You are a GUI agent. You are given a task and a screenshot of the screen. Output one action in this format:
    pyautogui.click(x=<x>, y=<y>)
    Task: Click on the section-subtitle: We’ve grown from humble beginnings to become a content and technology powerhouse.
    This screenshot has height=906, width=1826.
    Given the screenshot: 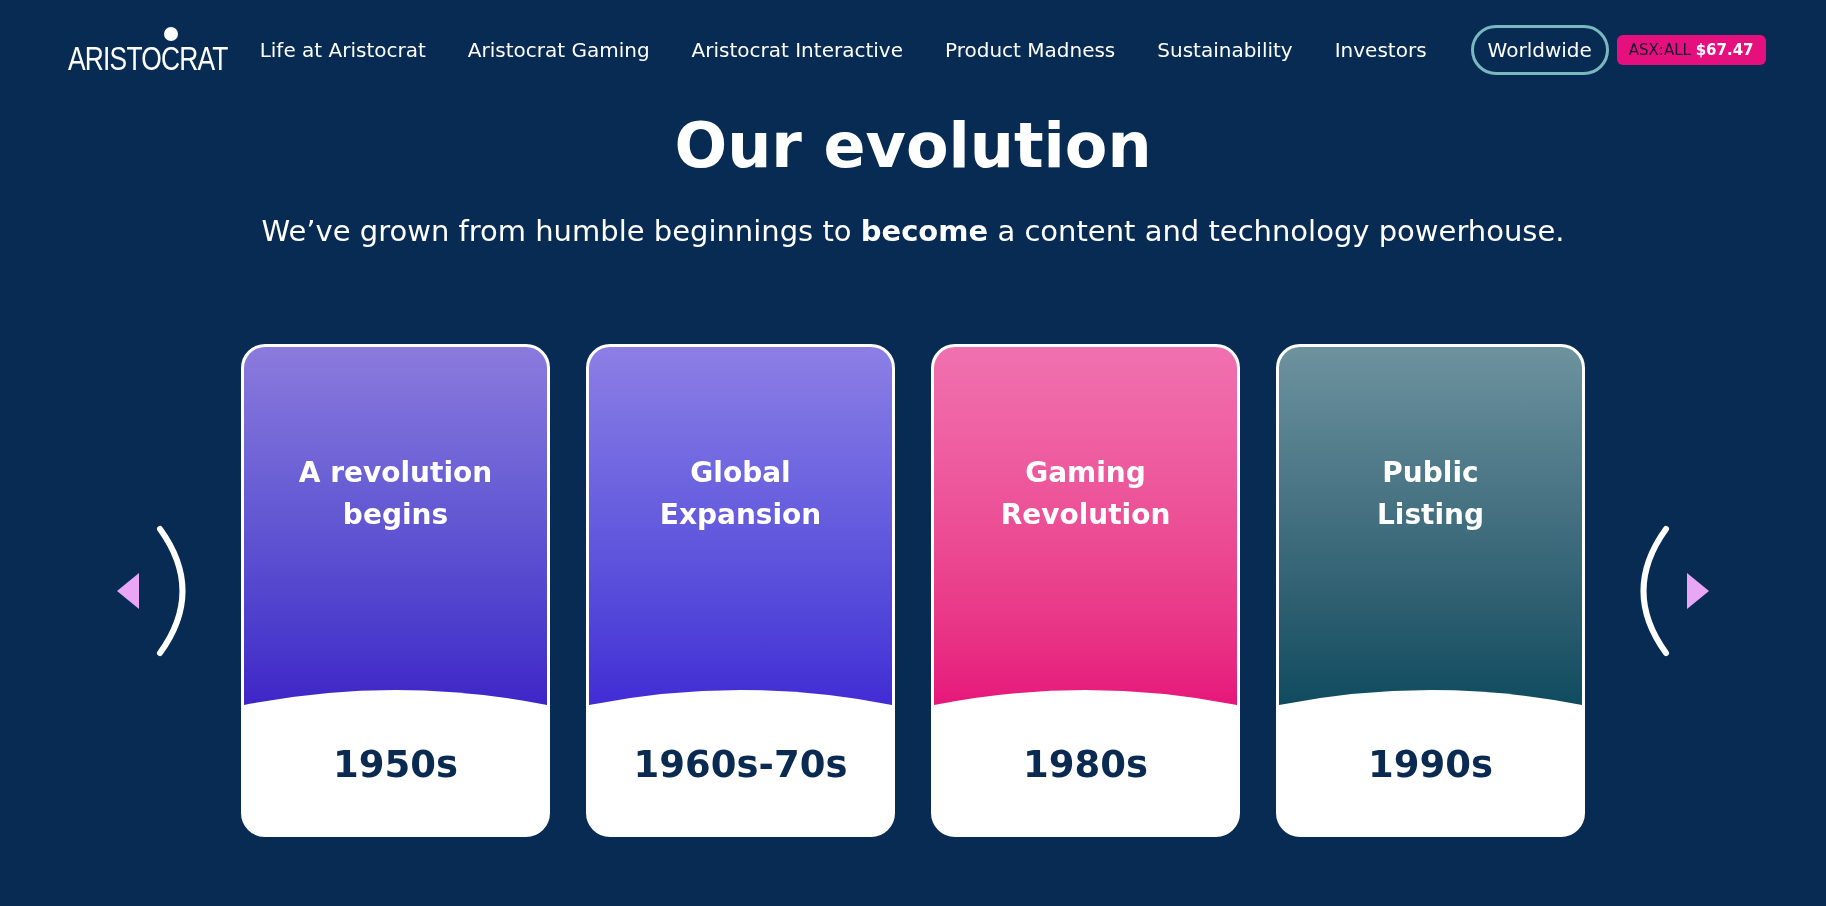 What is the action you would take?
    pyautogui.click(x=913, y=231)
    